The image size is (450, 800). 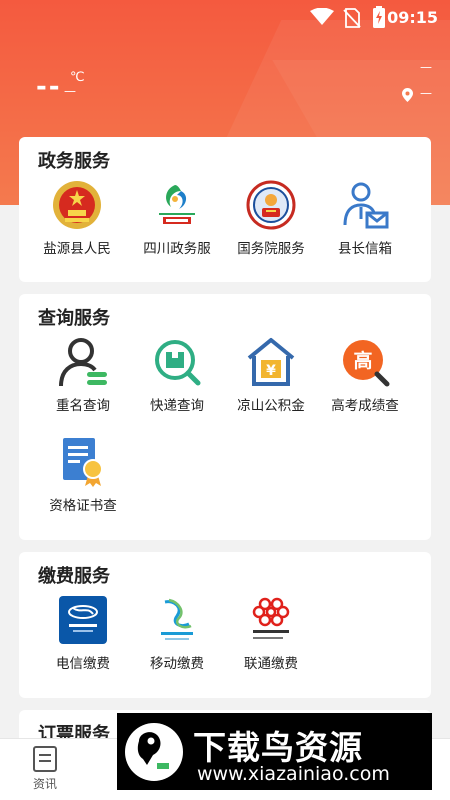 What do you see at coordinates (83, 620) in the screenshot?
I see `china-telecom-icon` at bounding box center [83, 620].